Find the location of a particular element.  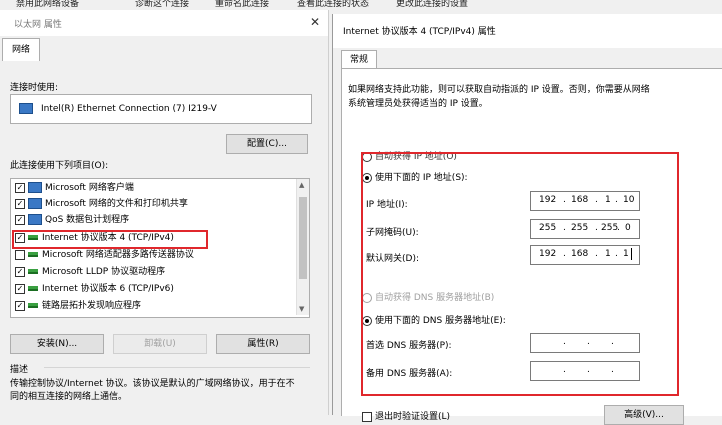

checkbox is located at coordinates (20, 254).